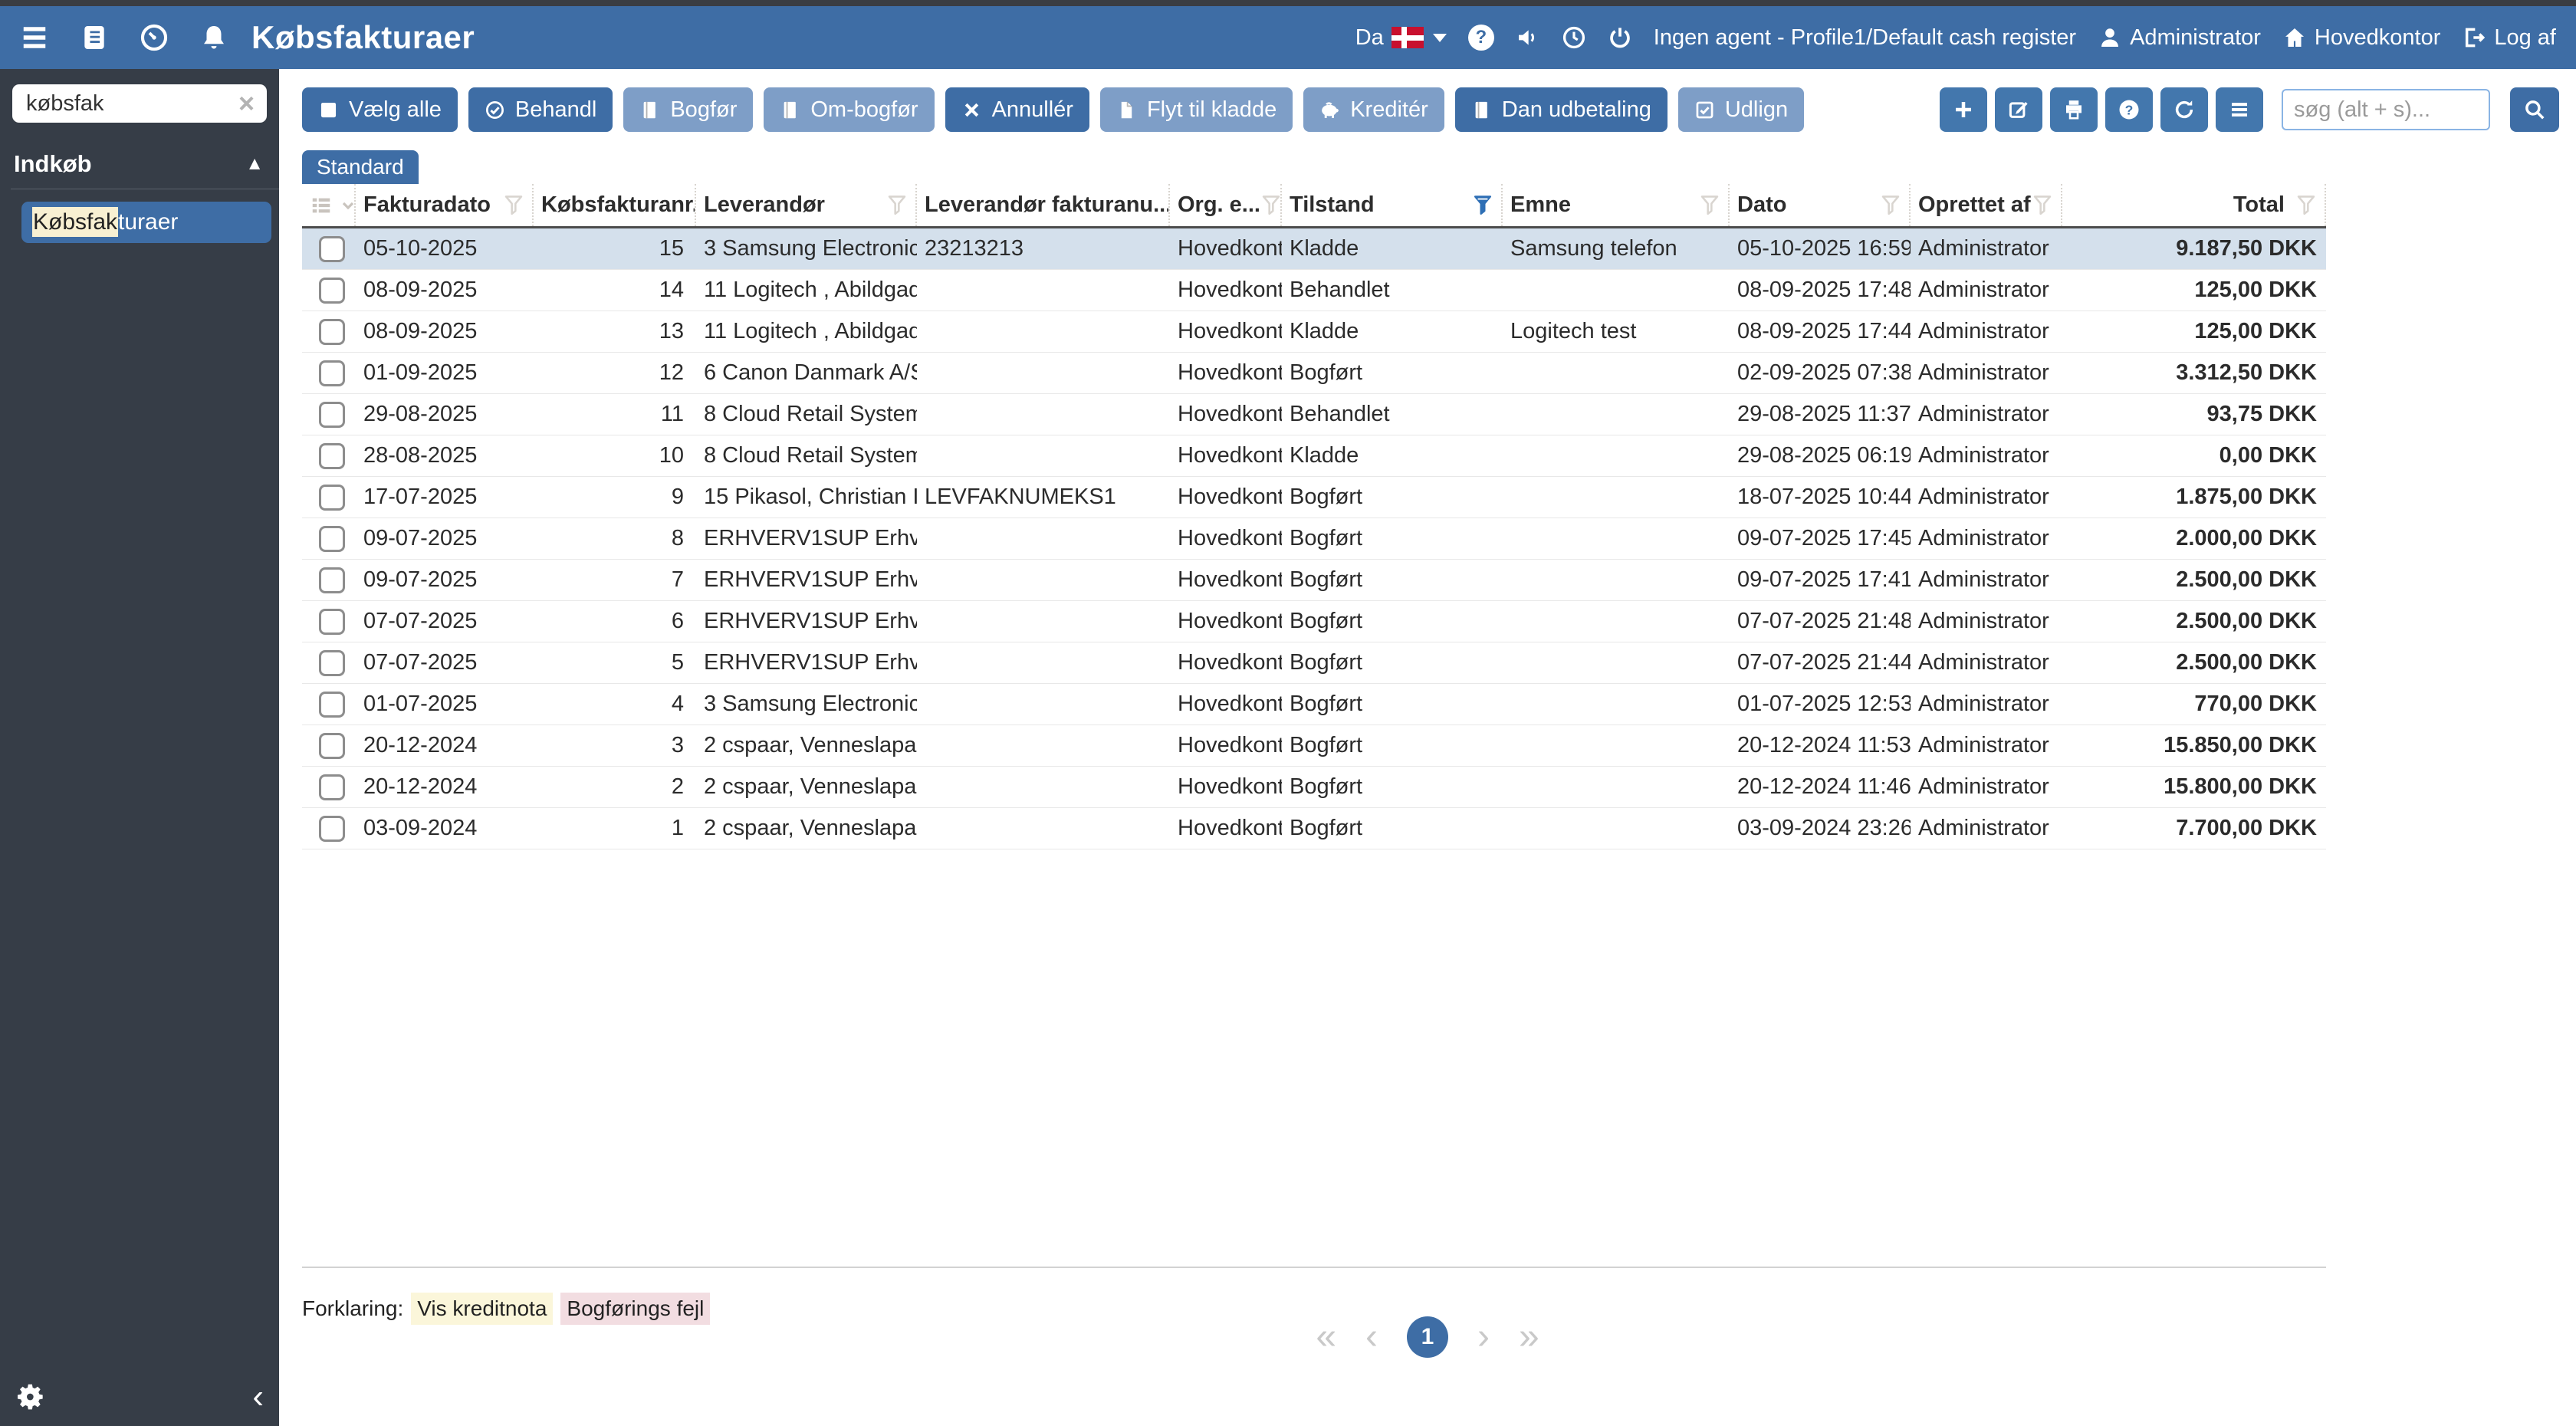  Describe the element at coordinates (1428, 1337) in the screenshot. I see `pagination-current-page: 1` at that location.